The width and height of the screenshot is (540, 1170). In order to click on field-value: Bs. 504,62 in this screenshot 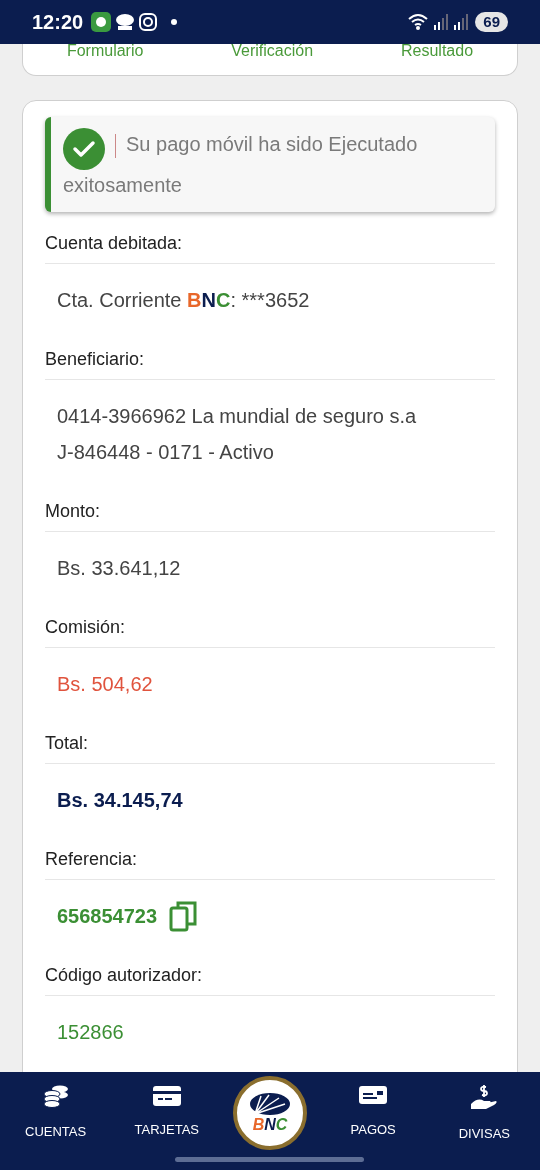, I will do `click(105, 684)`.